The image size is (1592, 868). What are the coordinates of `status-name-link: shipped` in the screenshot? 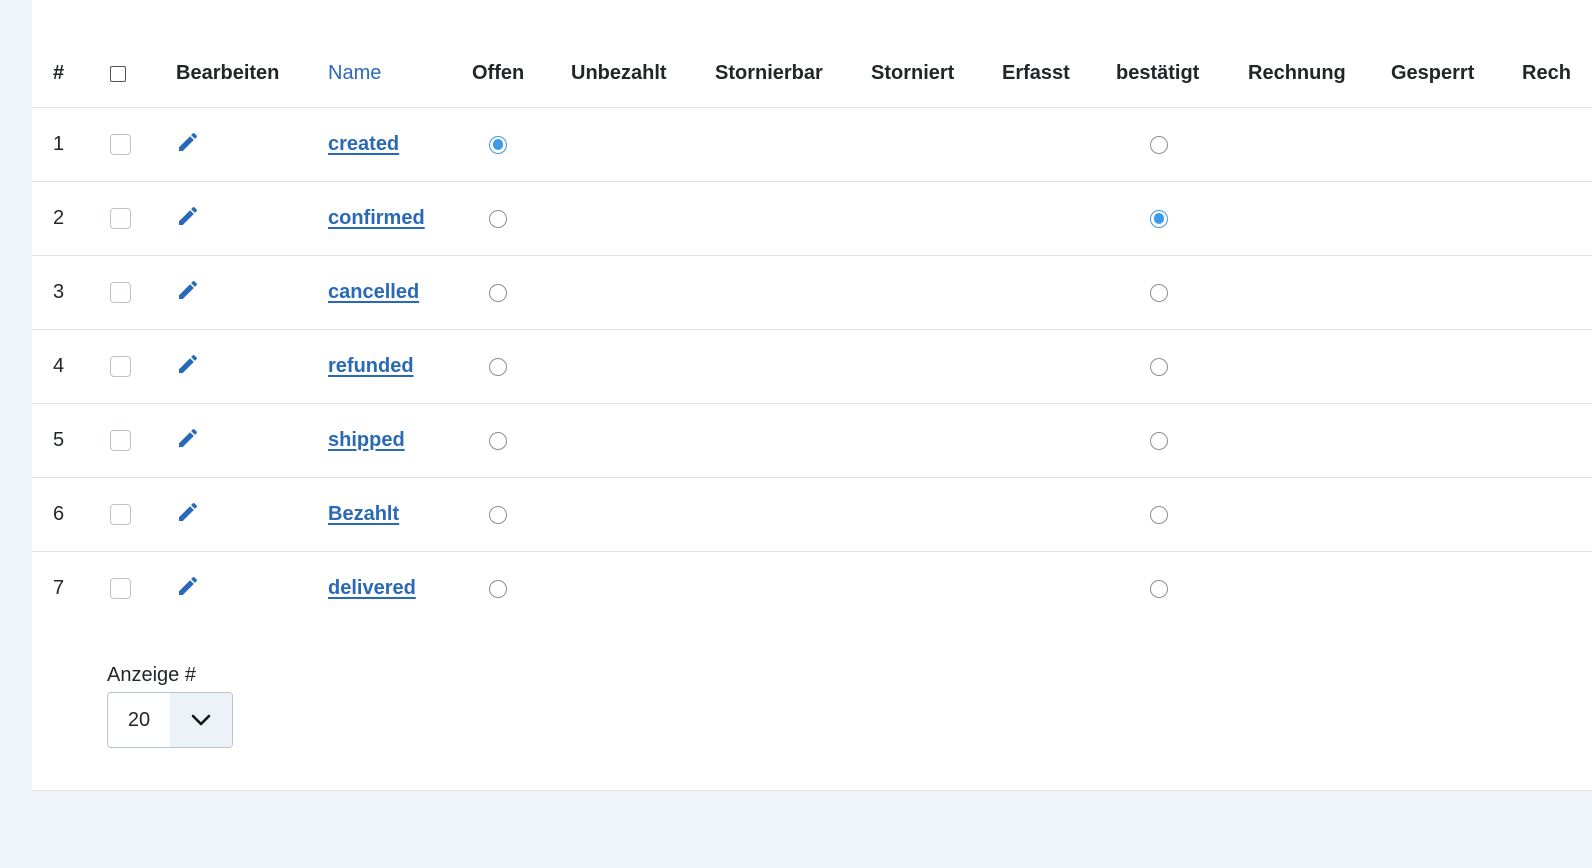 It's located at (366, 440).